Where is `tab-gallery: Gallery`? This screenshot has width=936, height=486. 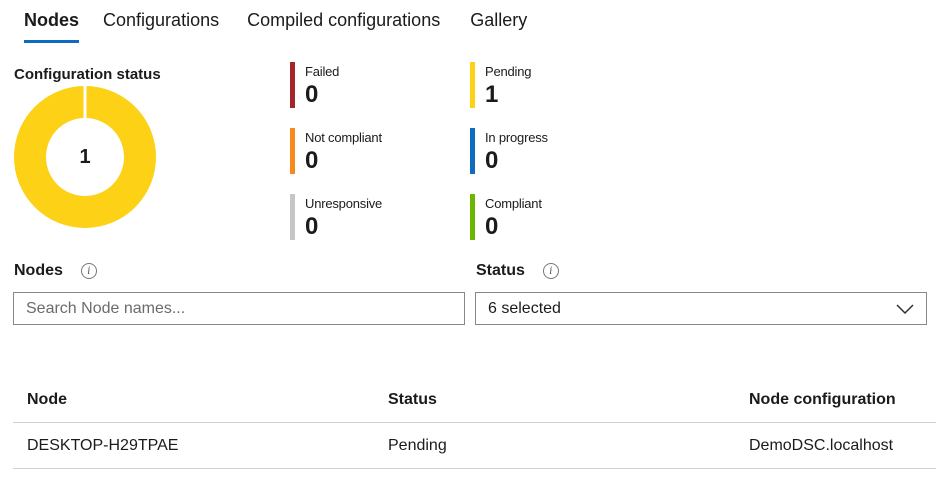 tab-gallery: Gallery is located at coordinates (498, 24).